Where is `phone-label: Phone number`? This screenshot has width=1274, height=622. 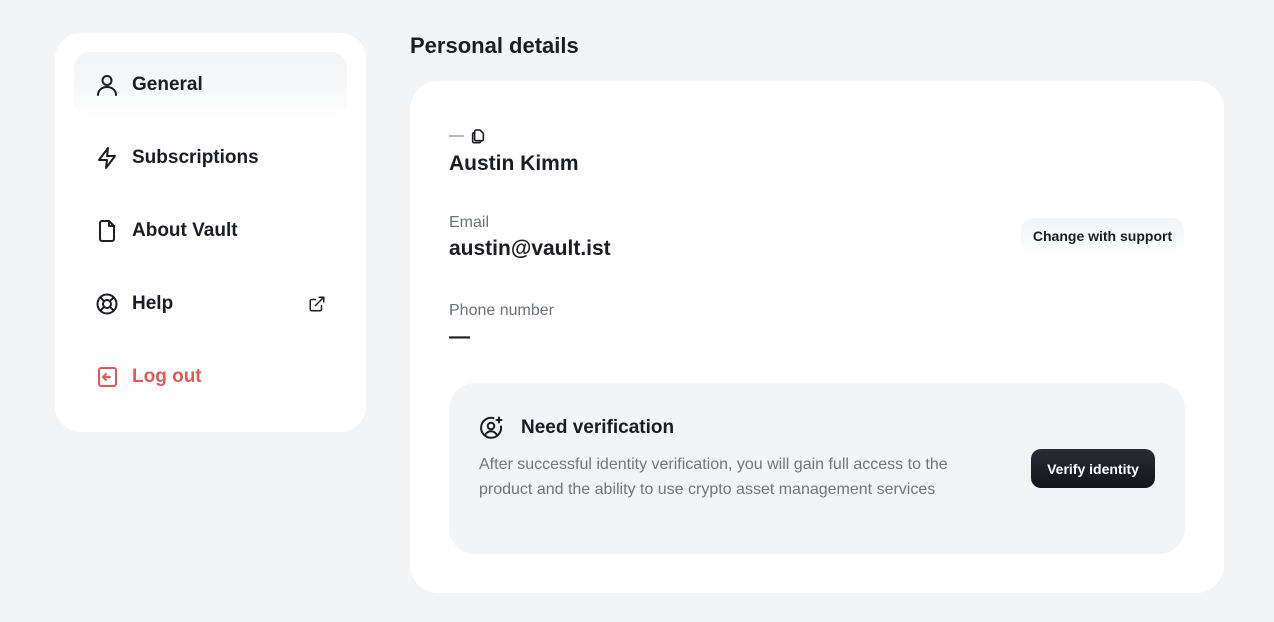
phone-label: Phone number is located at coordinates (501, 310).